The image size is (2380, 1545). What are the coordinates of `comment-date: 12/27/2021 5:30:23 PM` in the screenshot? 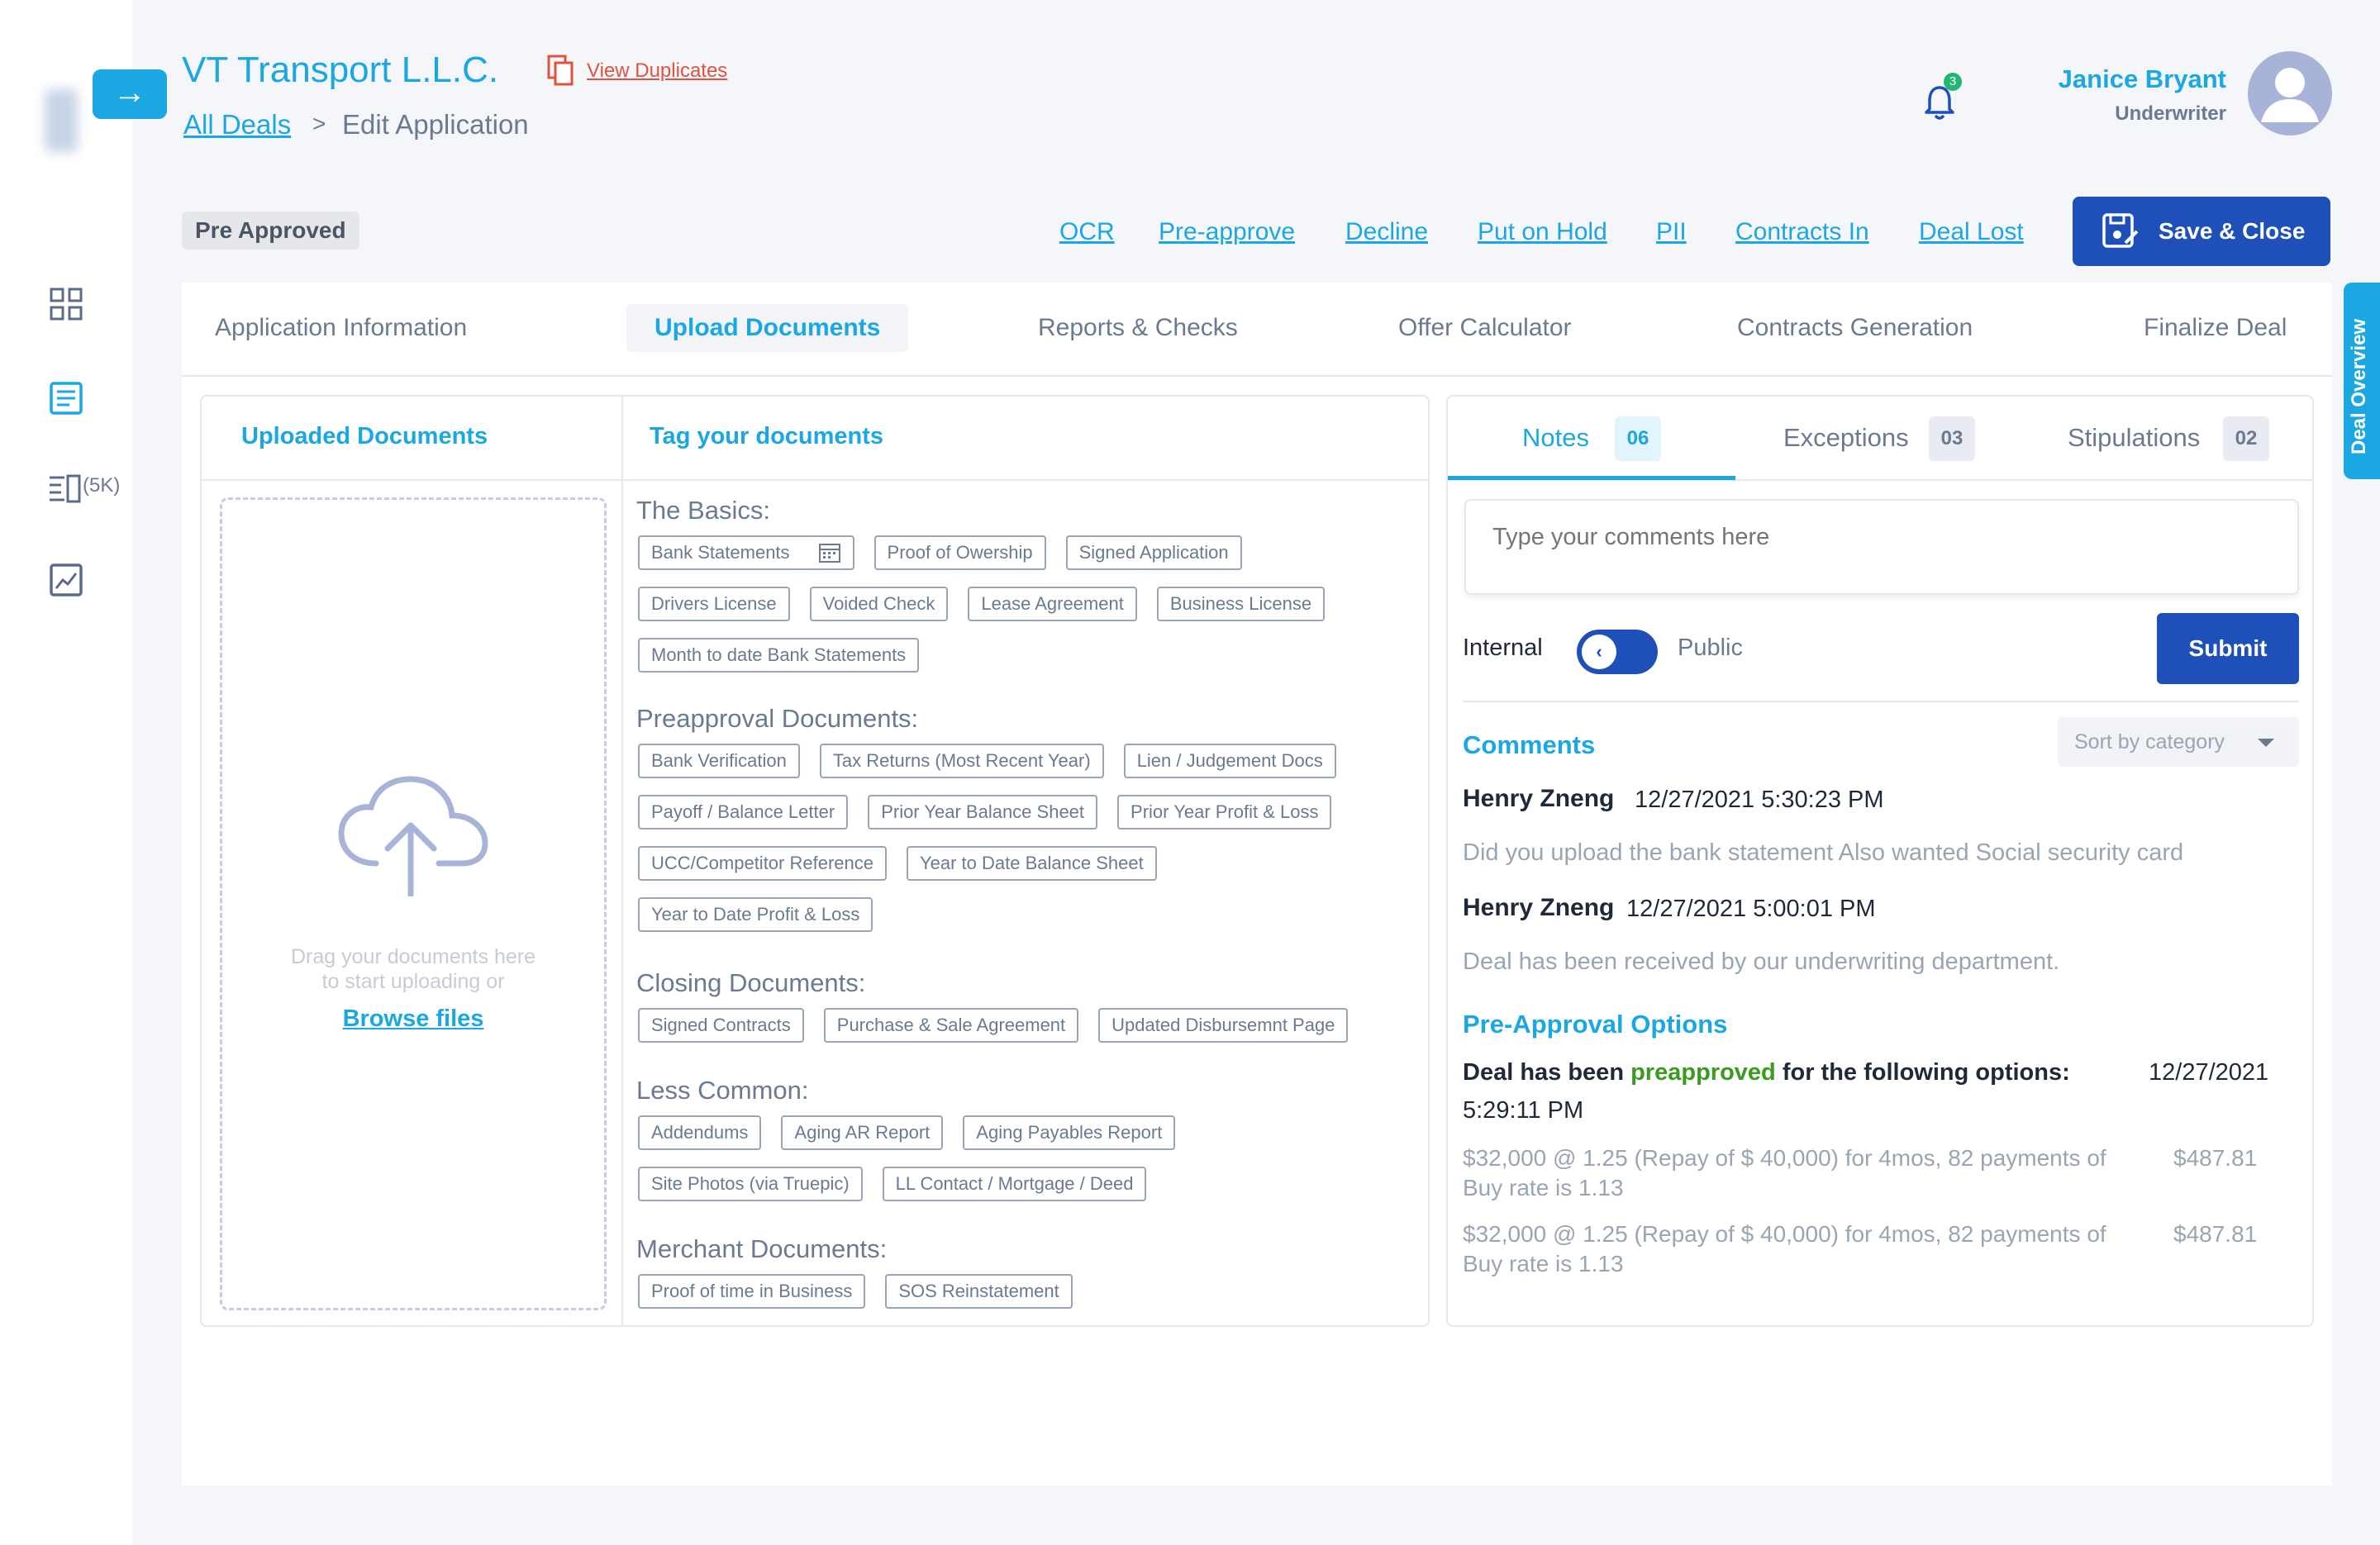 It's located at (1759, 800).